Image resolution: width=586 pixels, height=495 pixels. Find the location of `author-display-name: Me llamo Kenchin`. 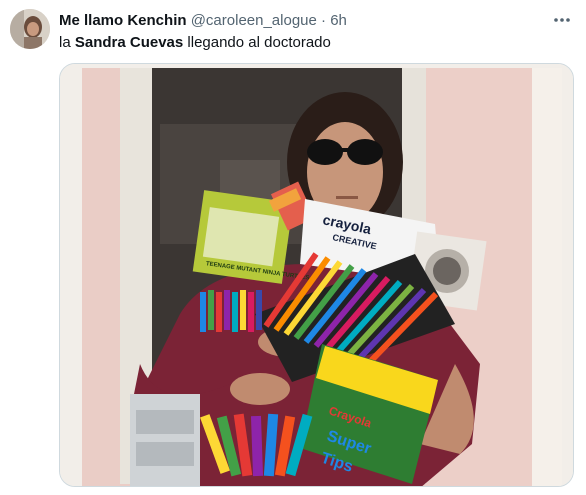

author-display-name: Me llamo Kenchin is located at coordinates (123, 20).